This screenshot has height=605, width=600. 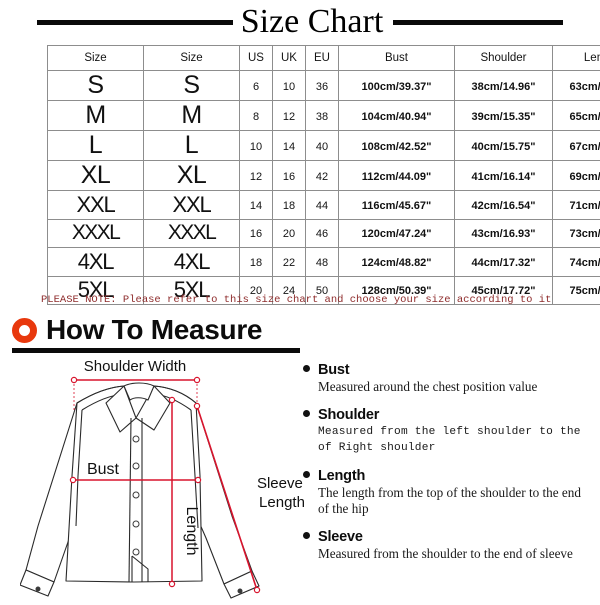 I want to click on bust-value-text: 108cm/42.52", so click(x=396, y=147).